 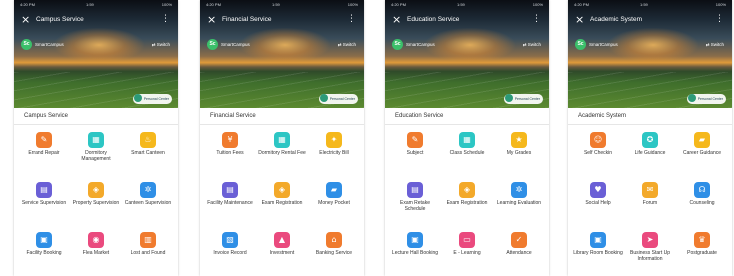 I want to click on tile-smart-canteen: ♨ Smart Canteen, so click(x=148, y=151).